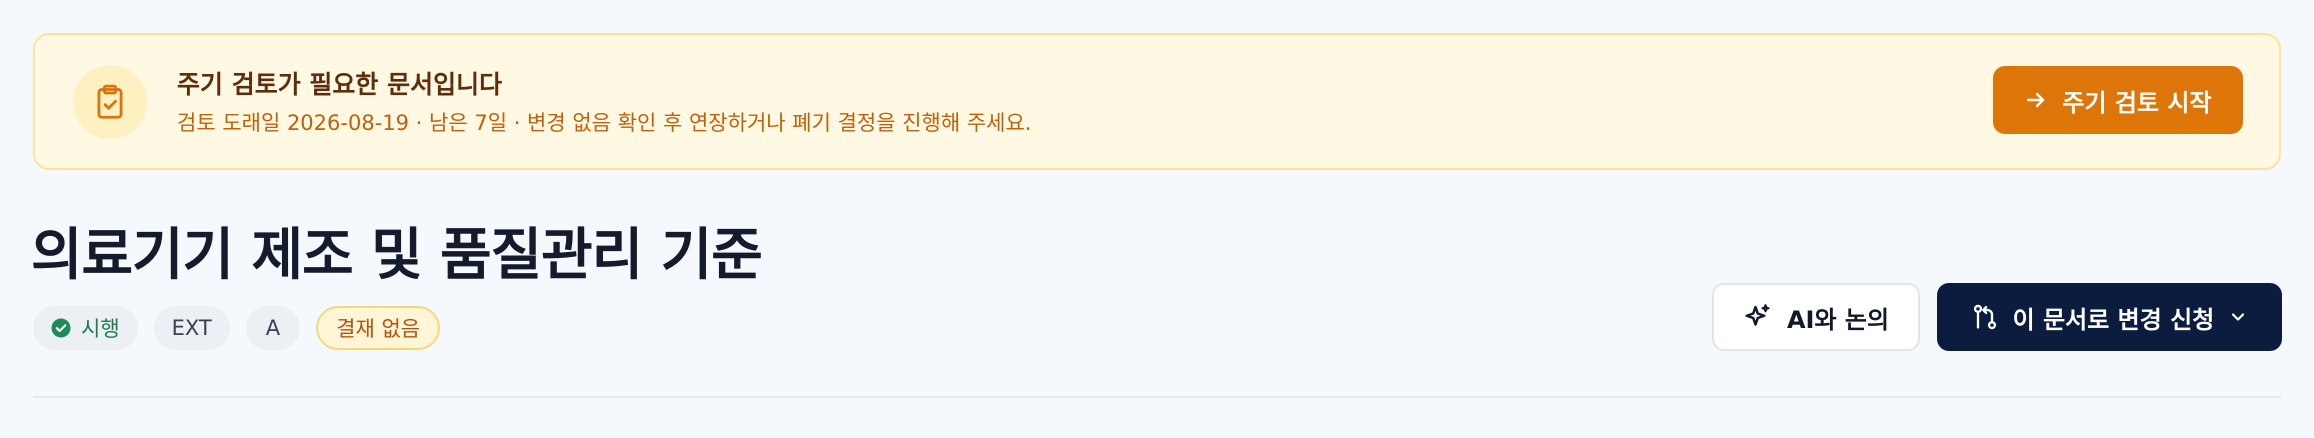 The image size is (2314, 438). Describe the element at coordinates (100, 329) in the screenshot. I see `status-label: 시행` at that location.